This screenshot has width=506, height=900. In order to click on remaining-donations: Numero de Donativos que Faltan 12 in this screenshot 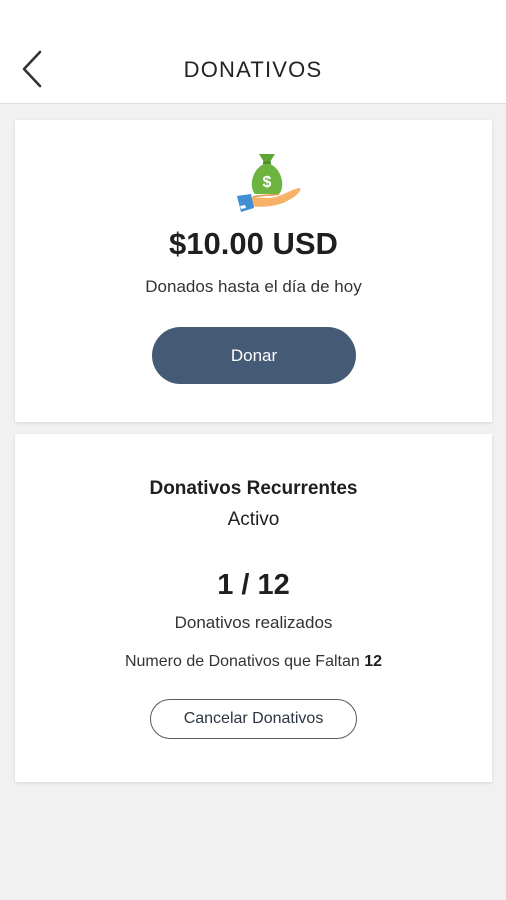, I will do `click(253, 662)`.